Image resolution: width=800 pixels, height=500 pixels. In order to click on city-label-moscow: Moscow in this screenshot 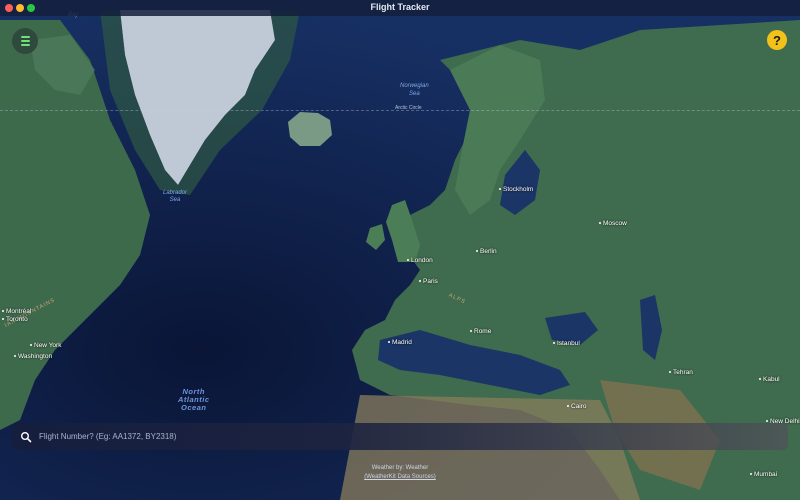, I will do `click(613, 223)`.